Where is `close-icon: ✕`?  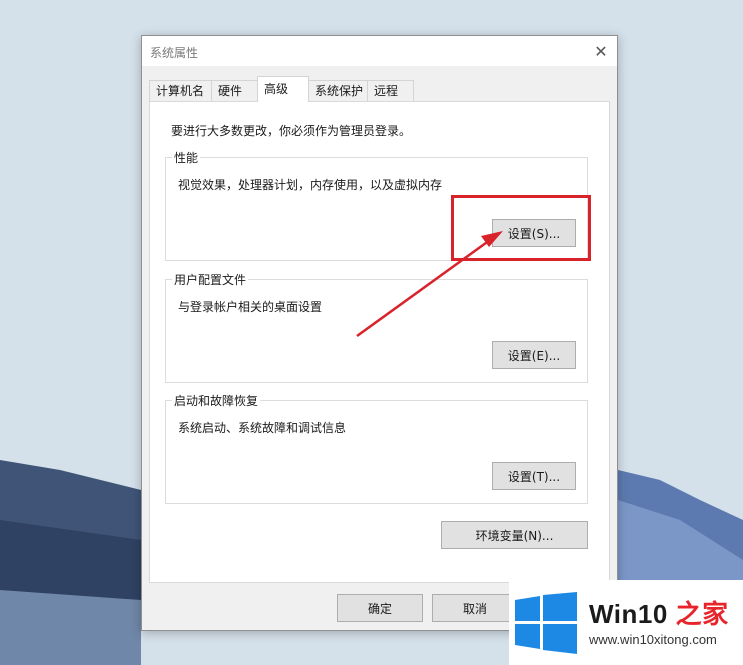 close-icon: ✕ is located at coordinates (601, 51).